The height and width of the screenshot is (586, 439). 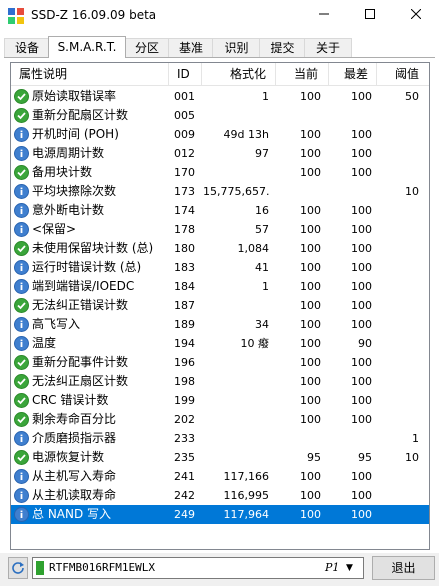 I want to click on attribute-id: 001, so click(x=184, y=96).